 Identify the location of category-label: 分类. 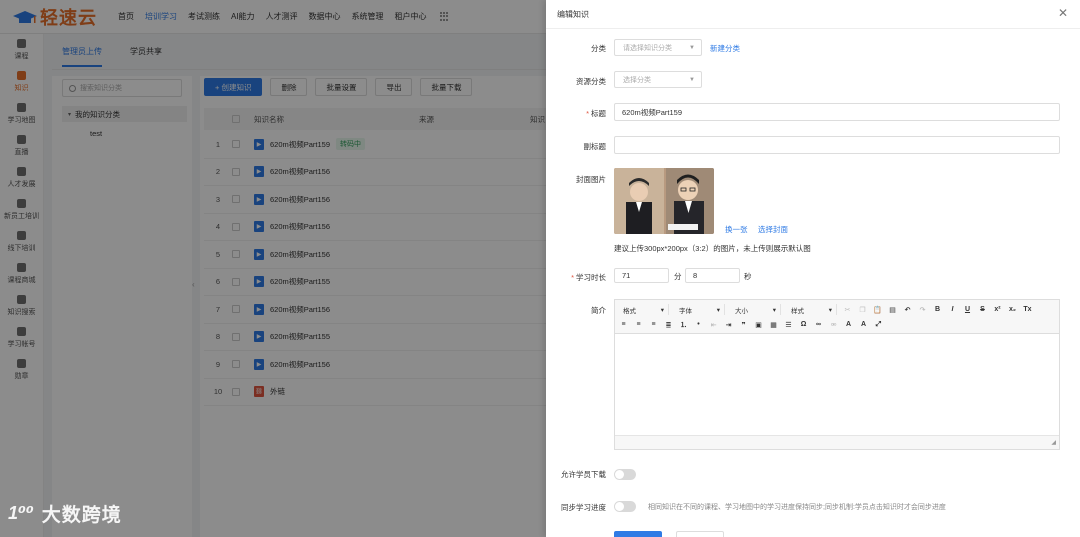
(598, 48).